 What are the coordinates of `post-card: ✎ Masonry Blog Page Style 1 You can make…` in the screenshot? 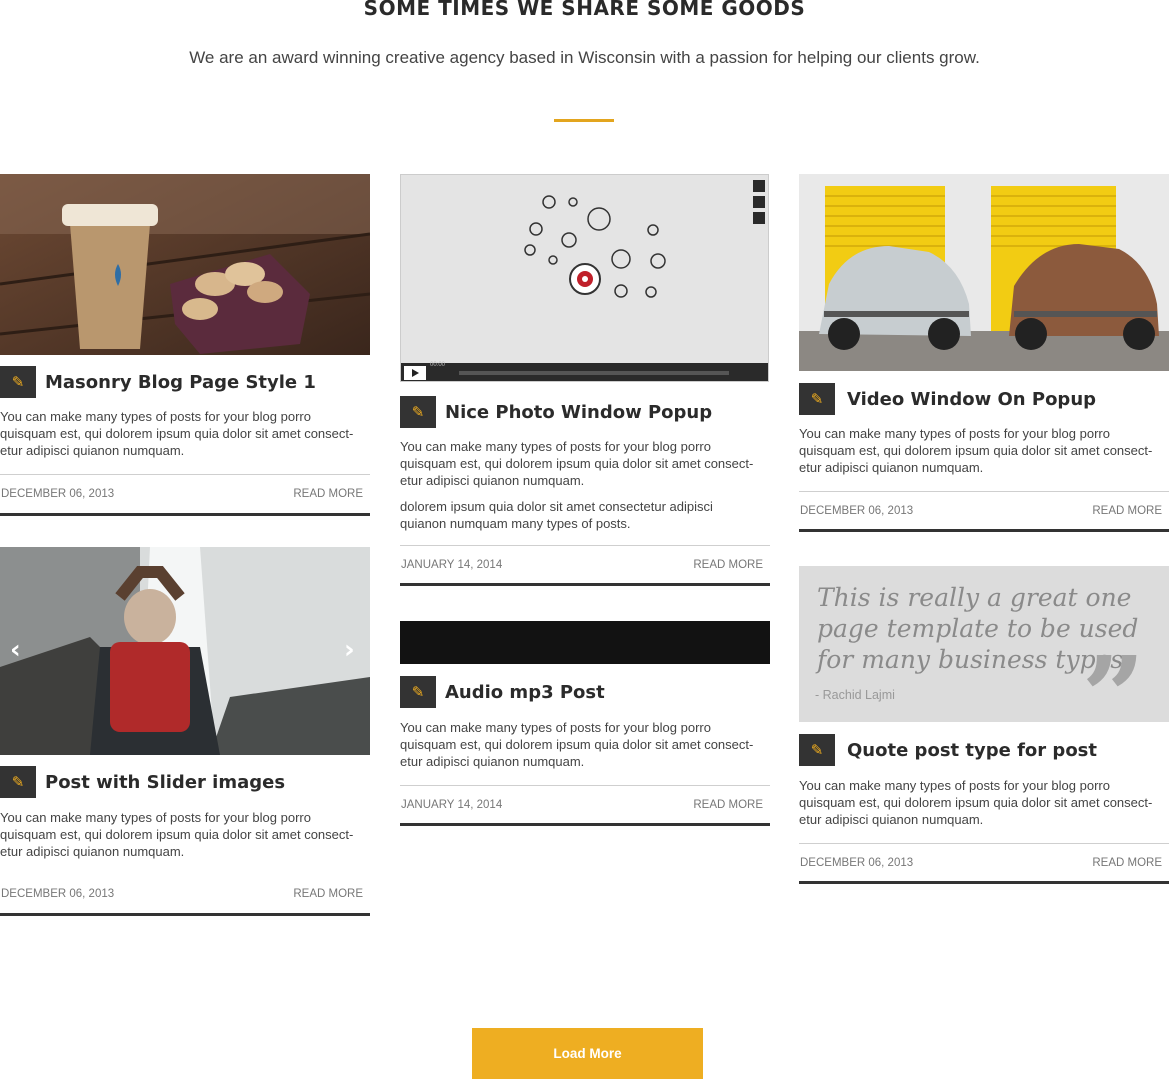 It's located at (185, 345).